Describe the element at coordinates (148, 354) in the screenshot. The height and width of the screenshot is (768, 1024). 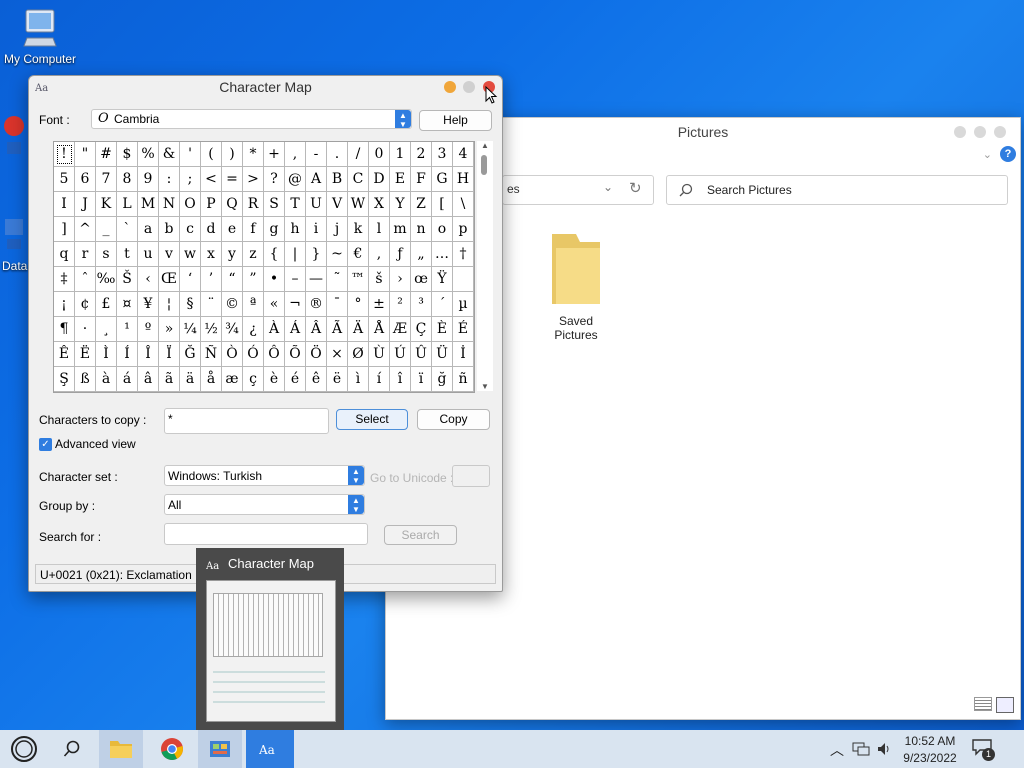
I see `character-cell: Î` at that location.